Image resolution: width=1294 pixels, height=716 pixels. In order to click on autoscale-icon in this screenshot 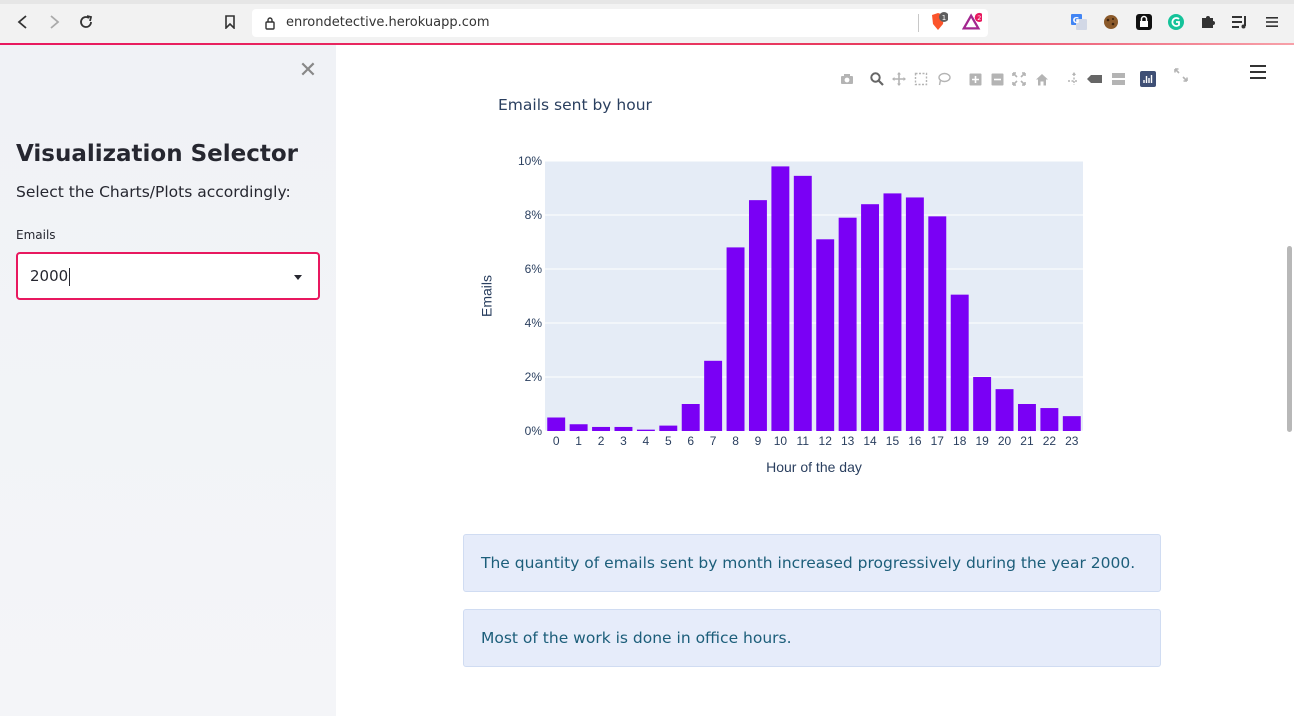, I will do `click(1019, 79)`.